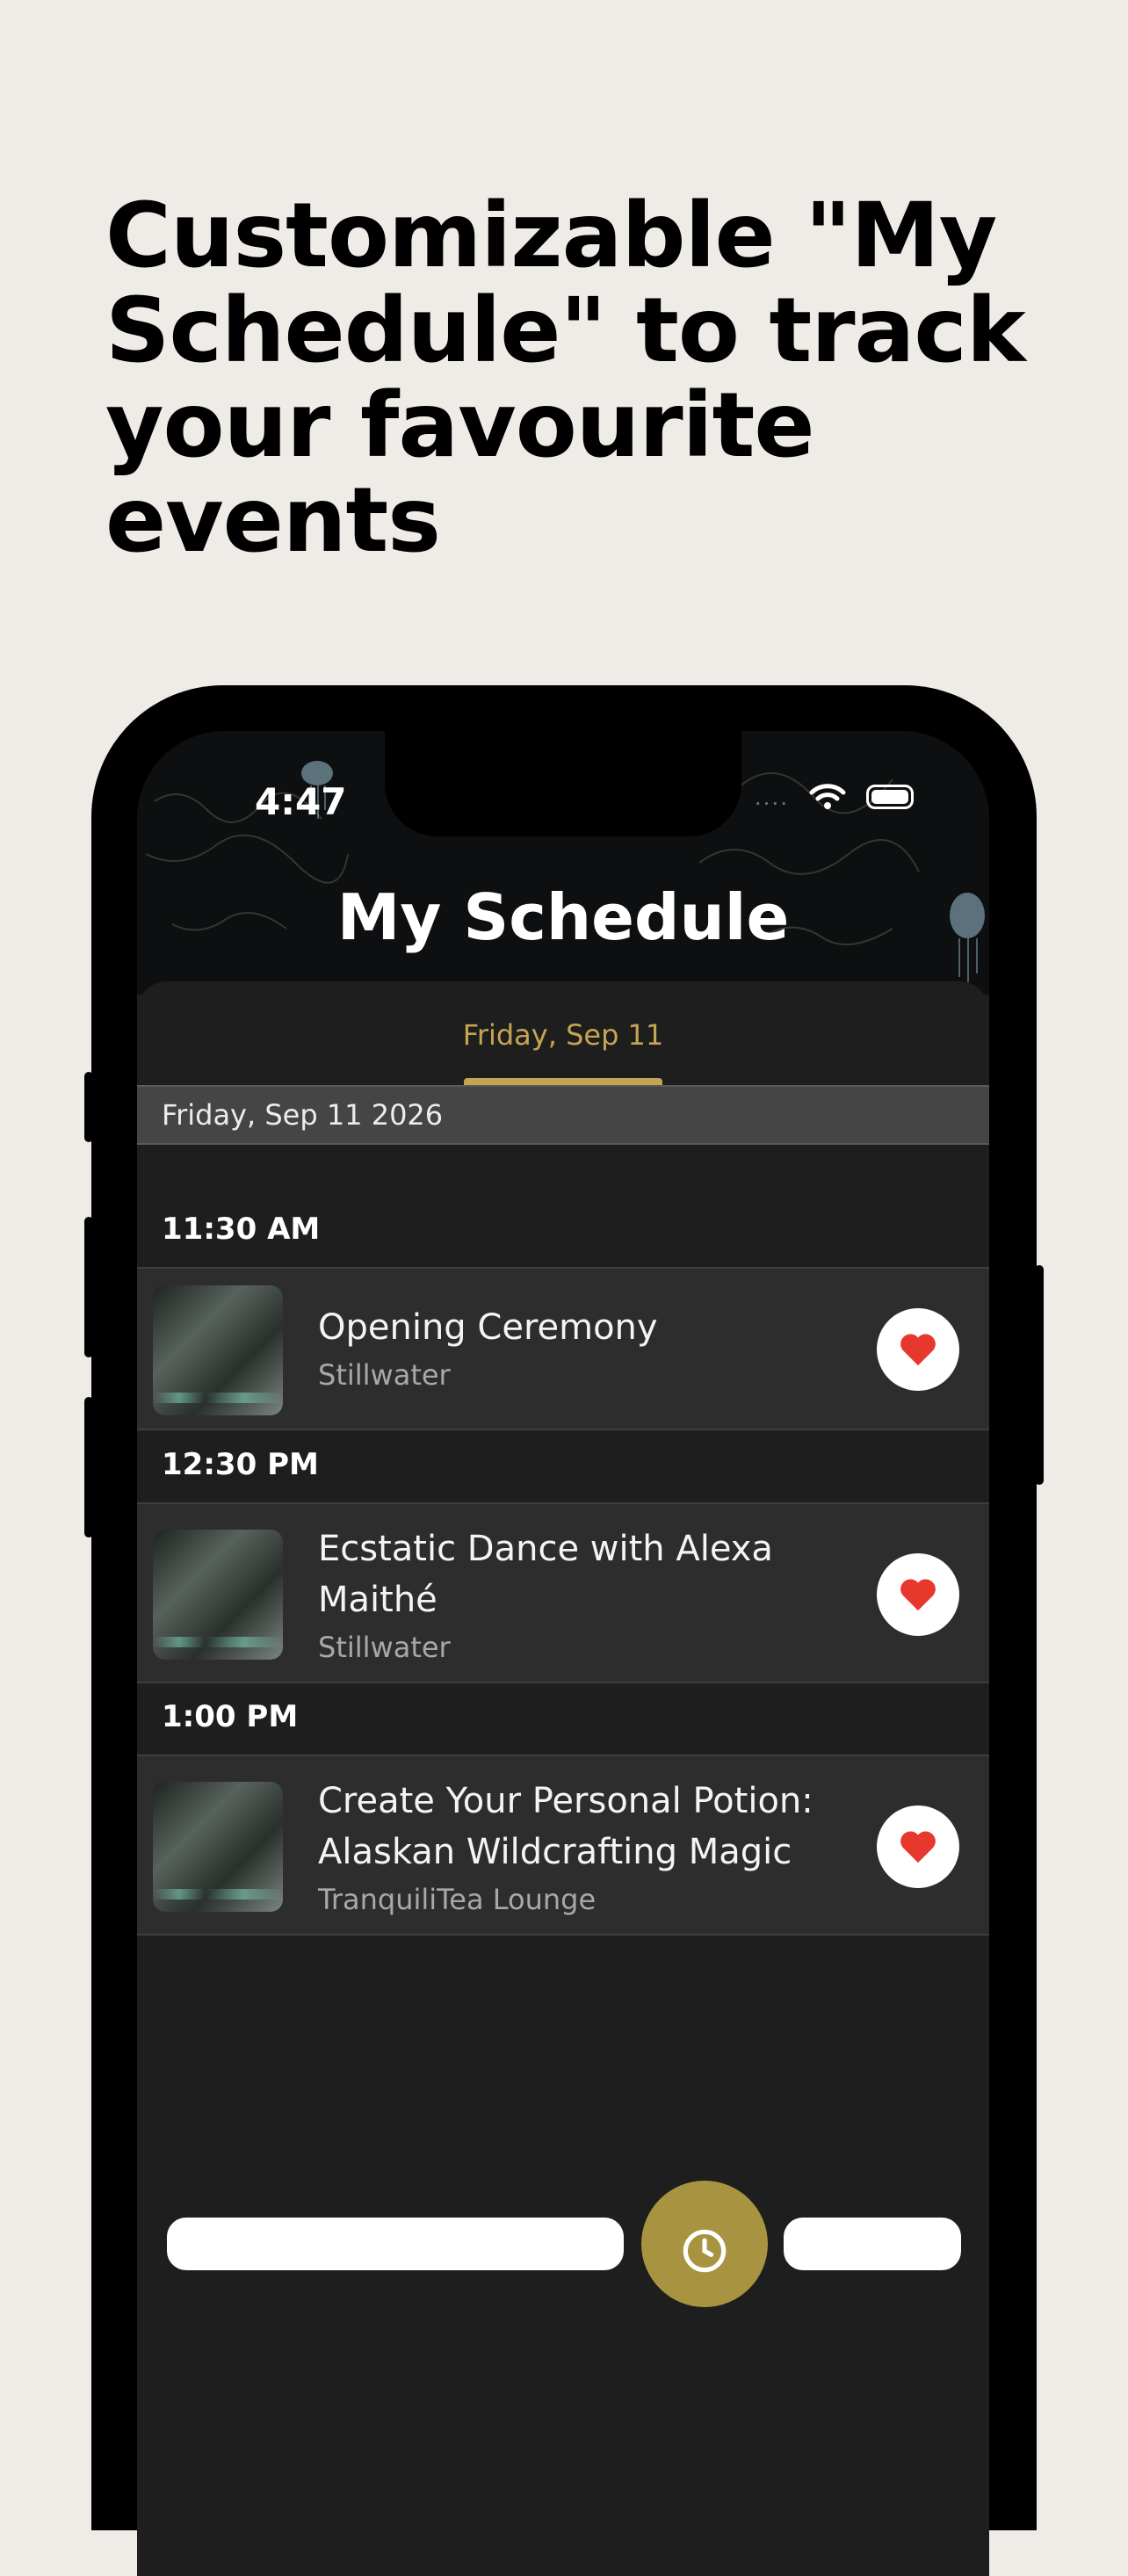 This screenshot has width=1128, height=2576. I want to click on event-title: Opening Ceremony, so click(488, 1327).